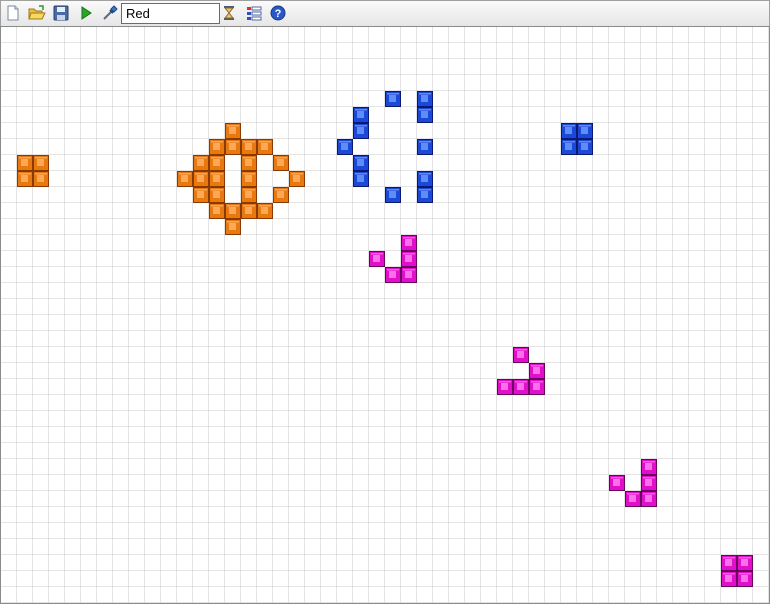 This screenshot has height=604, width=770. I want to click on speed-button, so click(229, 13).